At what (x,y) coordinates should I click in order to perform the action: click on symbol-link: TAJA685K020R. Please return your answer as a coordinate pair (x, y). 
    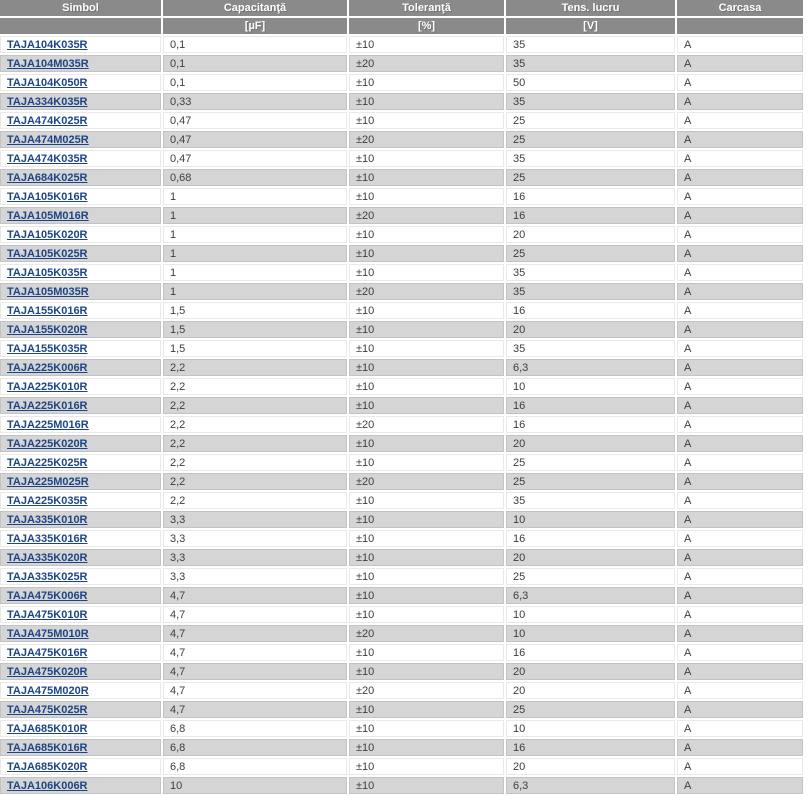
    Looking at the image, I should click on (47, 767).